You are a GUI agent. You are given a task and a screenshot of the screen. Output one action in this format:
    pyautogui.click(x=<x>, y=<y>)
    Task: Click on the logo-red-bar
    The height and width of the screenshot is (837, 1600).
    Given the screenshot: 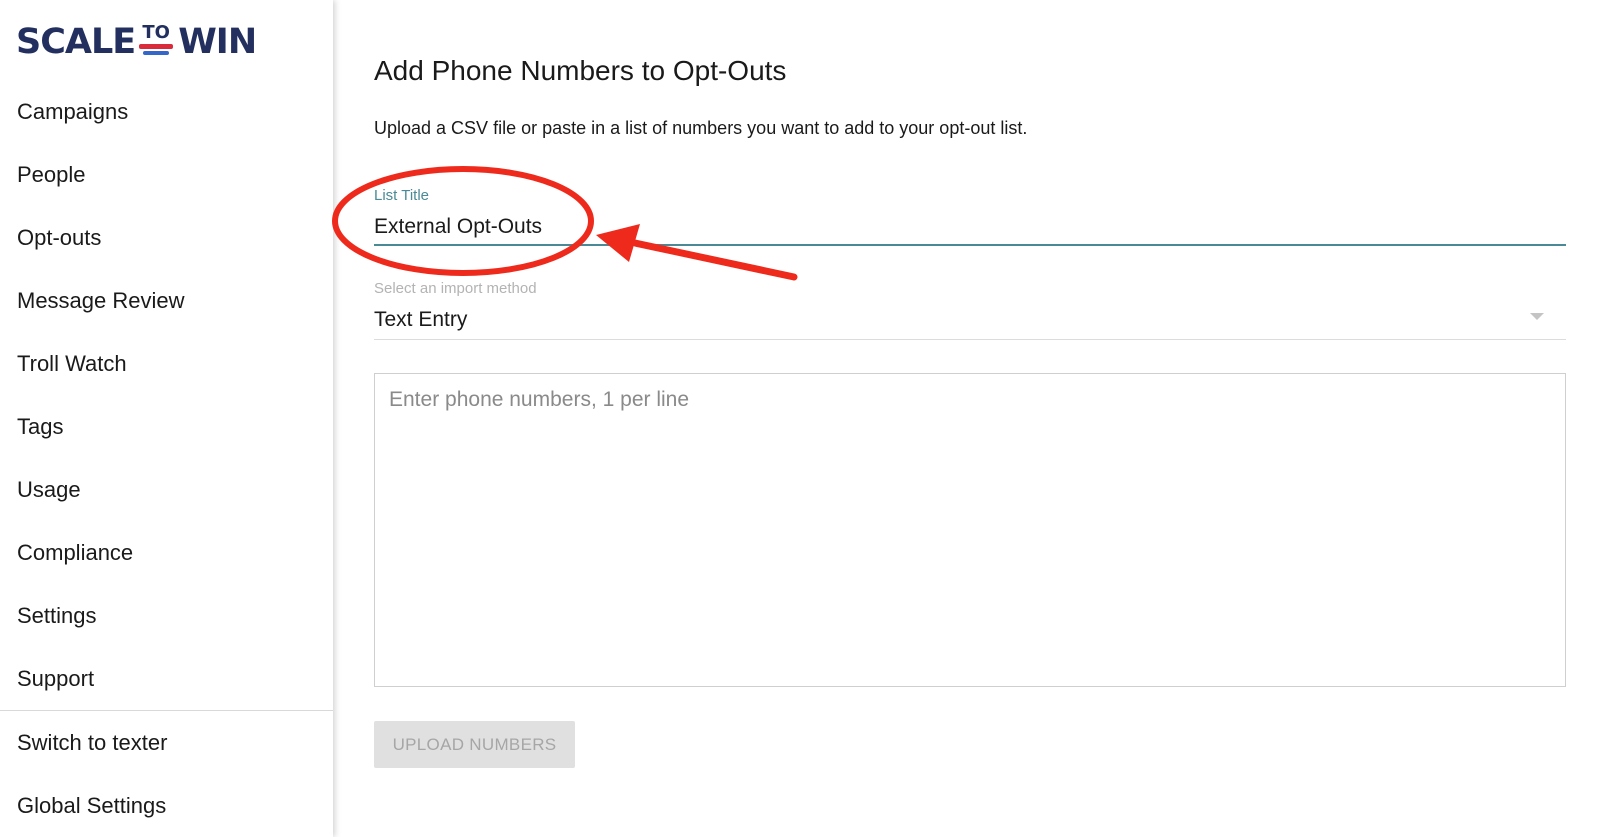 What is the action you would take?
    pyautogui.click(x=156, y=46)
    